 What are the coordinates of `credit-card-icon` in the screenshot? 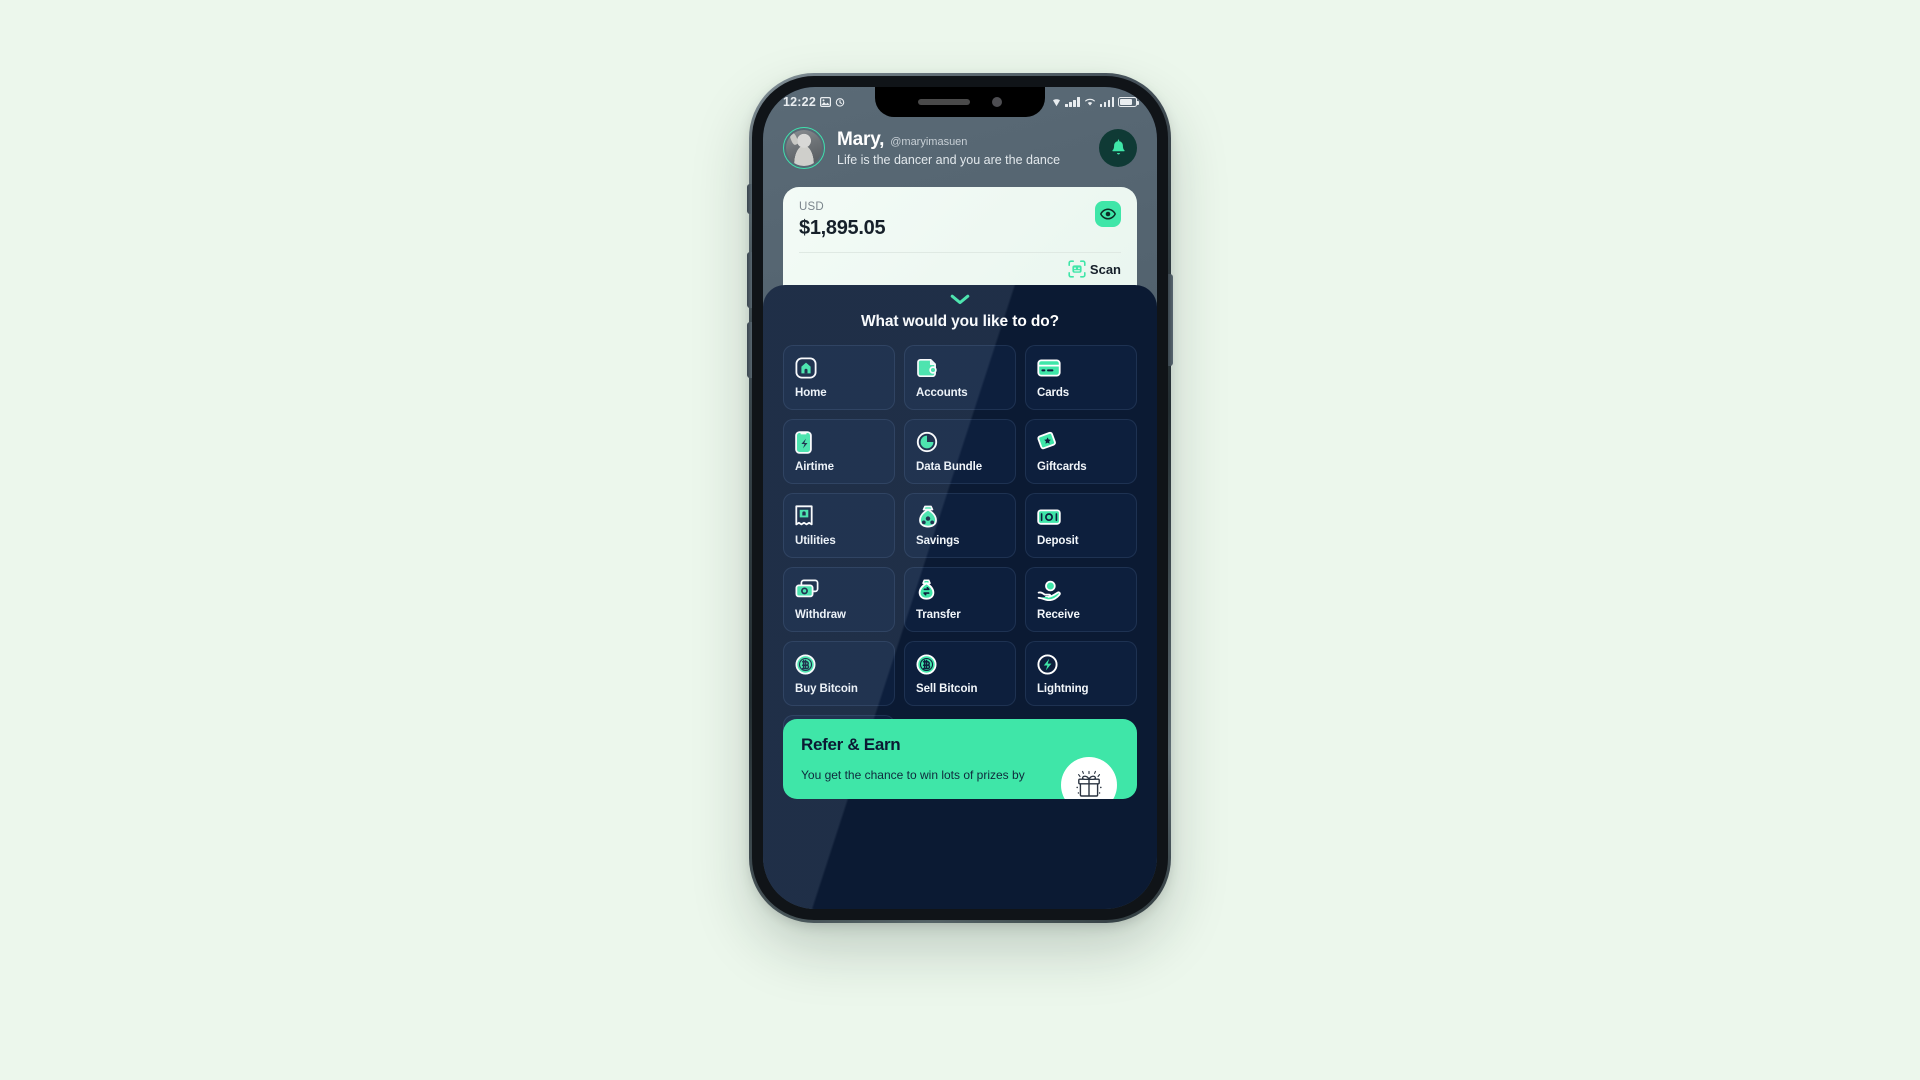 It's located at (1081, 368).